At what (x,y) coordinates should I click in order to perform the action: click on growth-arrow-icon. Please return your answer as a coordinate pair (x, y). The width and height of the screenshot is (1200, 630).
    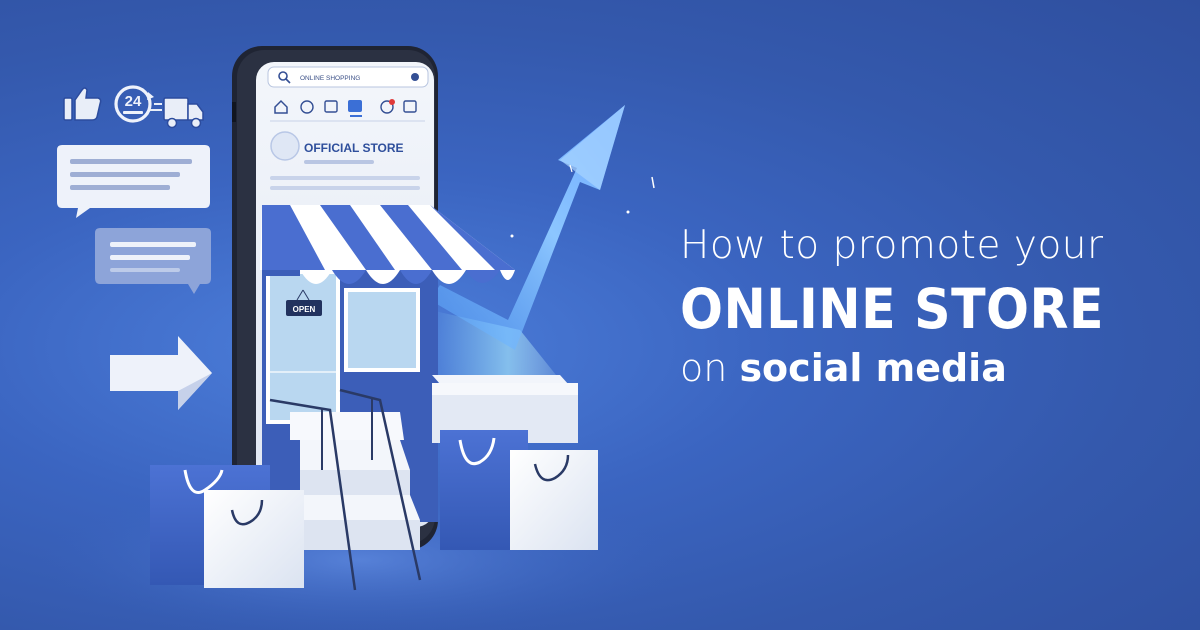
    Looking at the image, I should click on (542, 227).